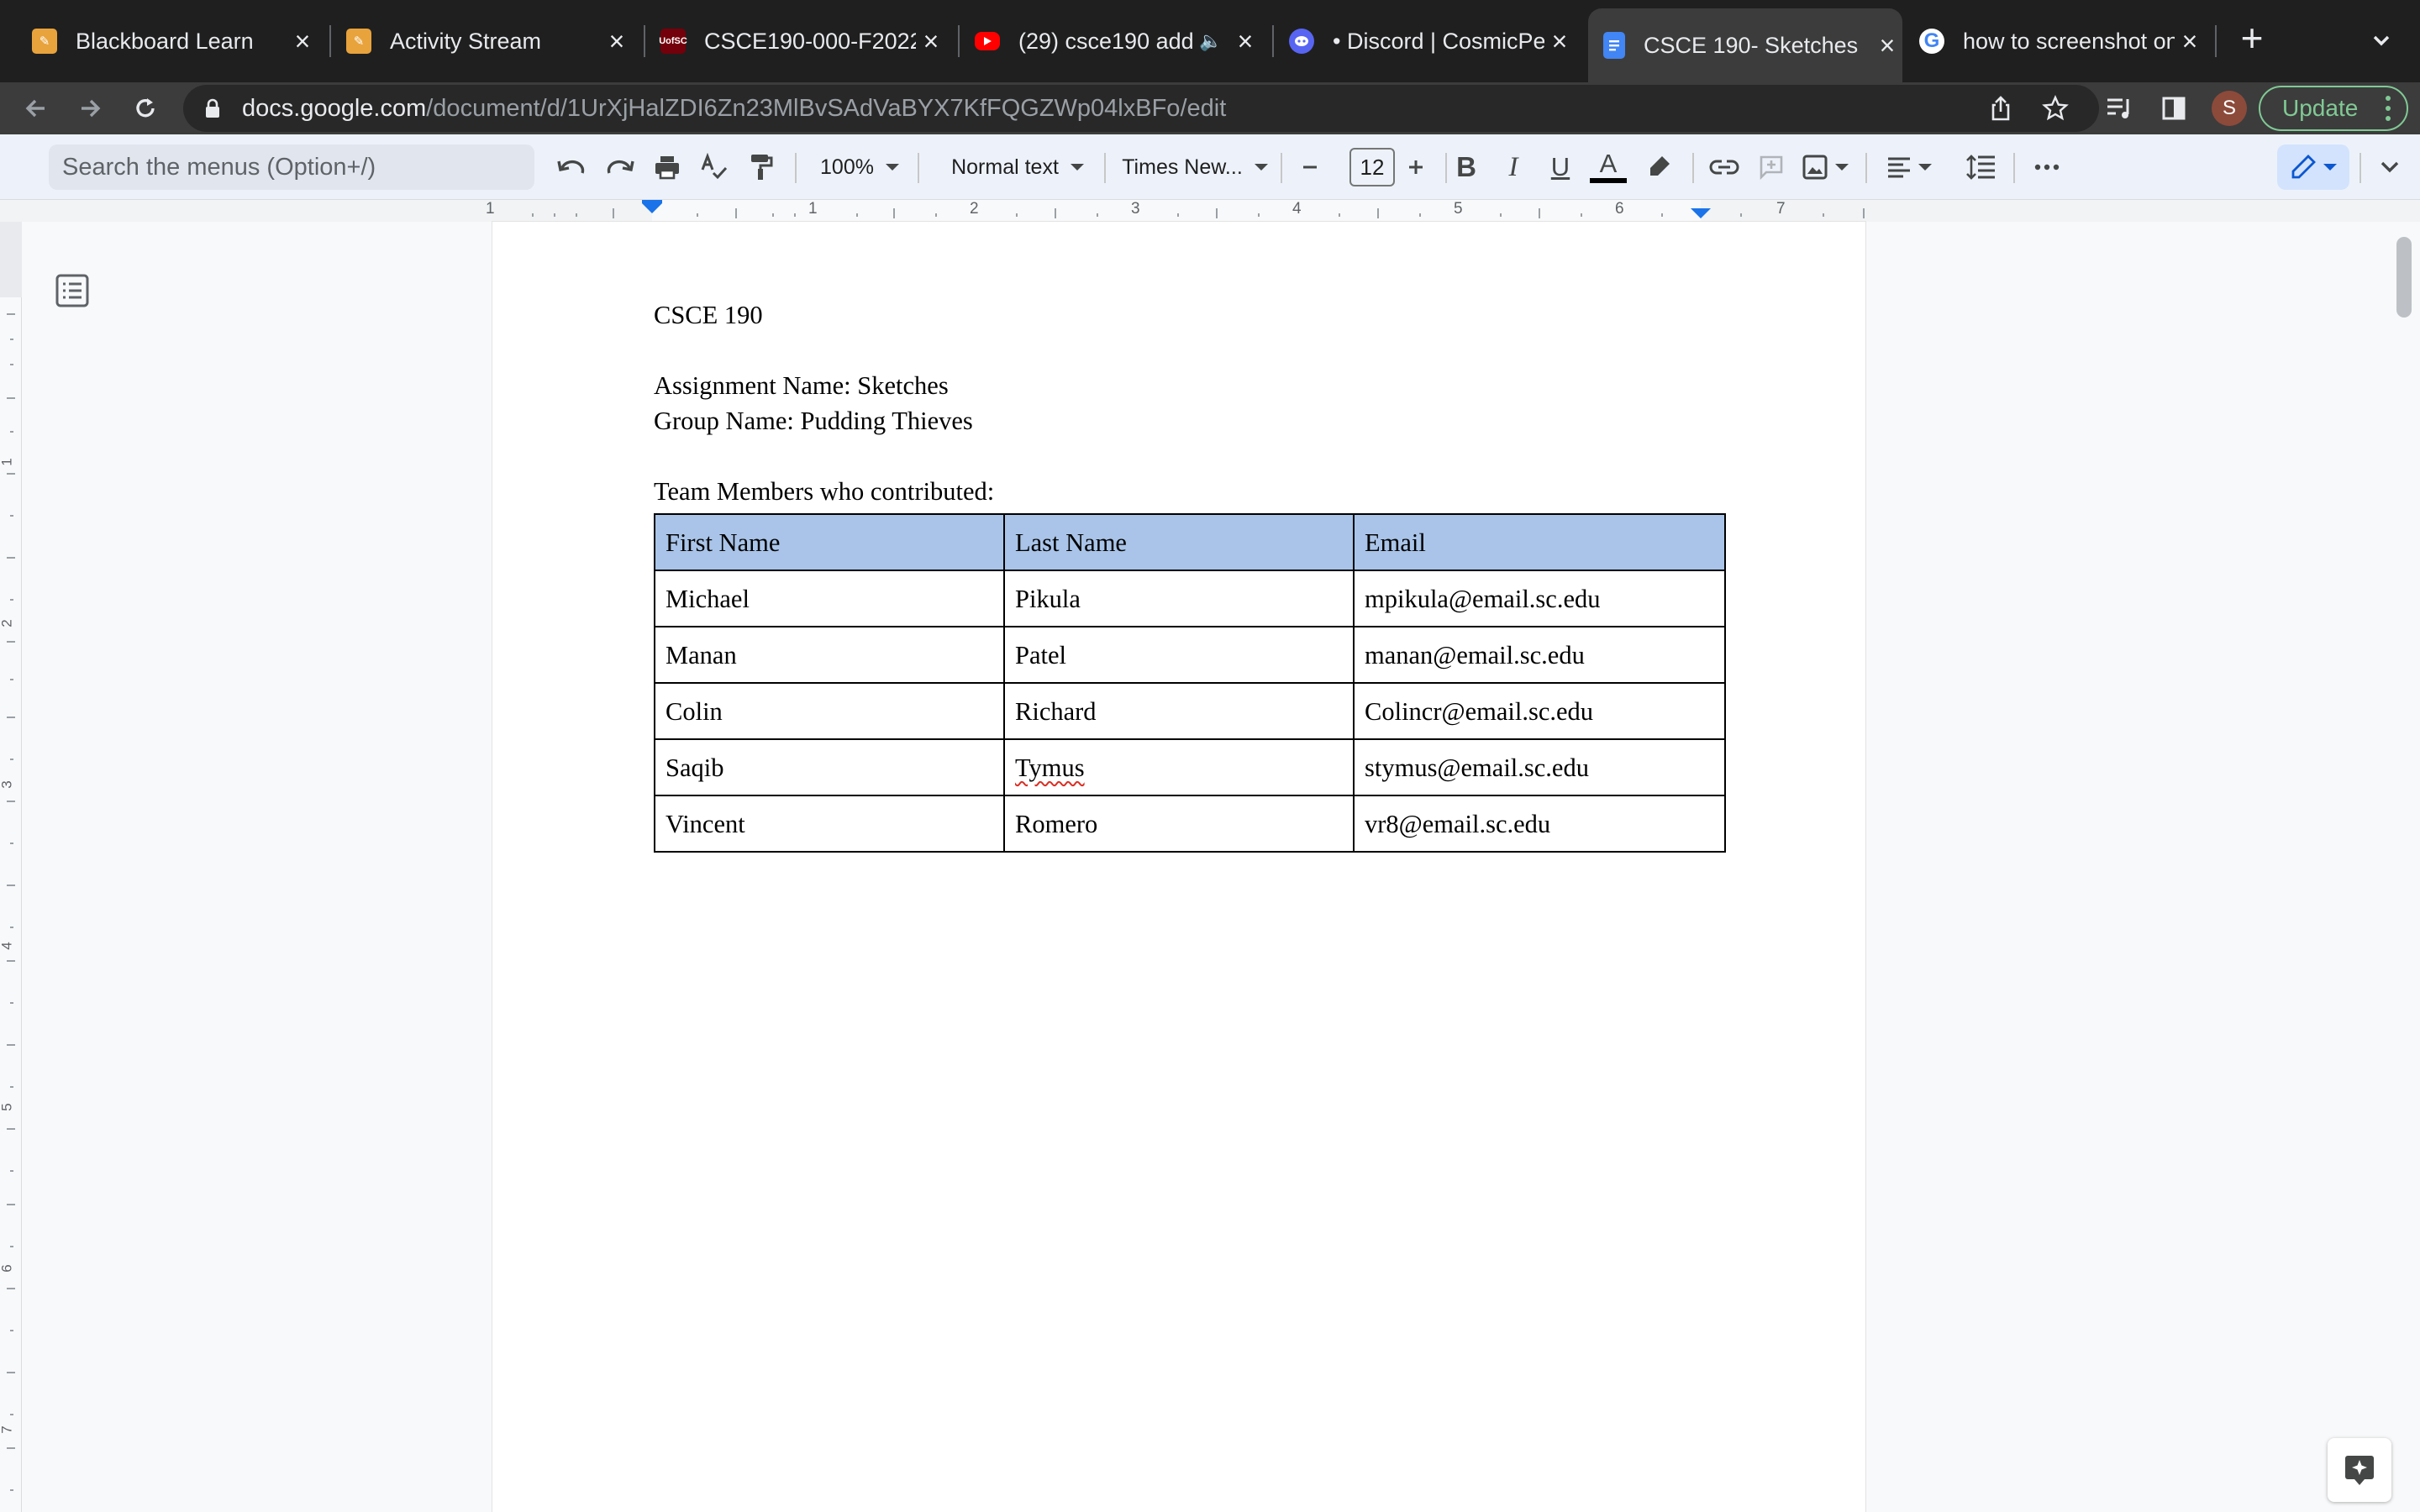 This screenshot has width=2420, height=1512. What do you see at coordinates (1608, 180) in the screenshot?
I see `text-color-swatch` at bounding box center [1608, 180].